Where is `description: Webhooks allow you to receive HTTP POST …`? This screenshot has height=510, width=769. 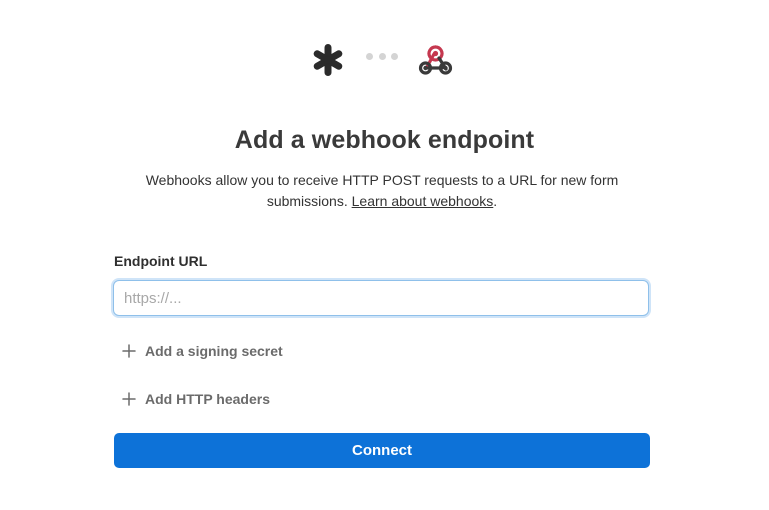 description: Webhooks allow you to receive HTTP POST … is located at coordinates (382, 191).